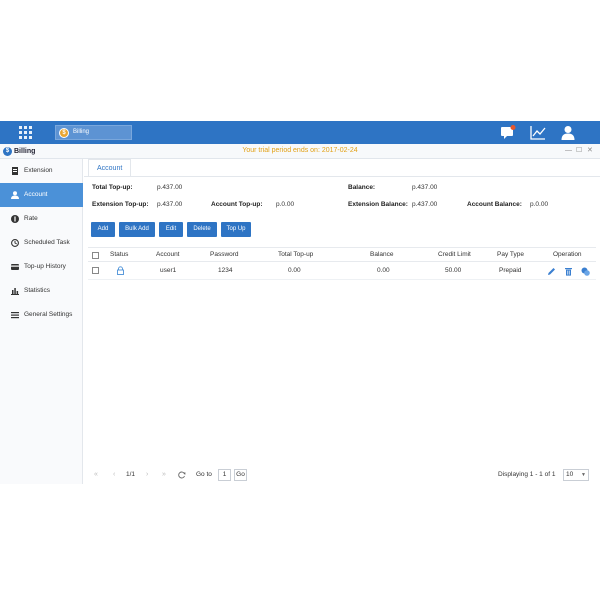  Describe the element at coordinates (568, 132) in the screenshot. I see `user-icon` at that location.